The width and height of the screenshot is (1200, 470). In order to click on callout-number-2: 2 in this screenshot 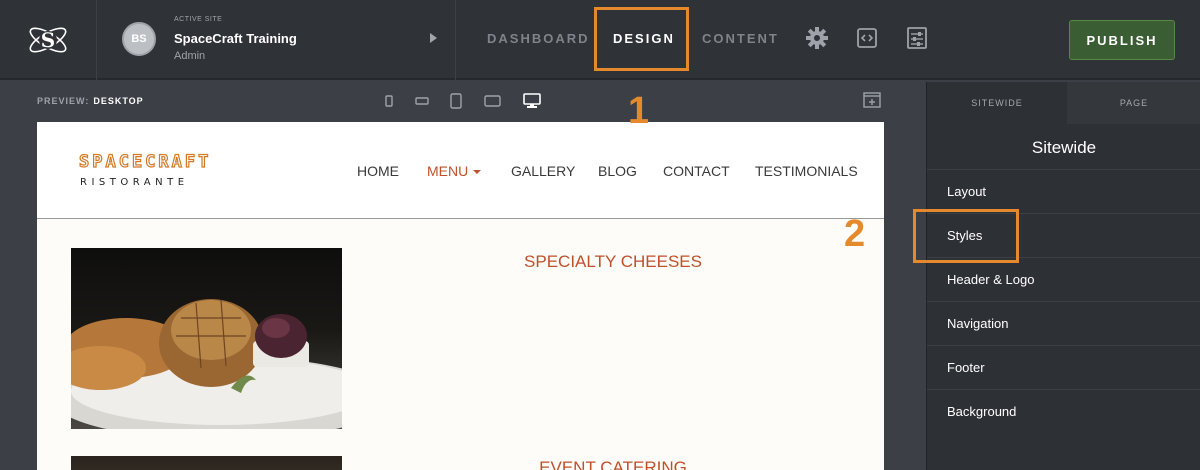, I will do `click(855, 234)`.